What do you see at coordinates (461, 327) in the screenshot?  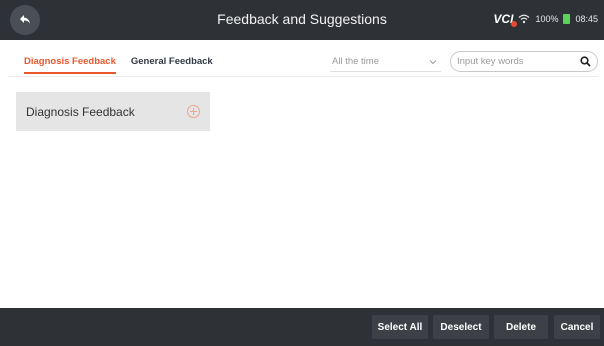 I see `deselect-button: Deselect` at bounding box center [461, 327].